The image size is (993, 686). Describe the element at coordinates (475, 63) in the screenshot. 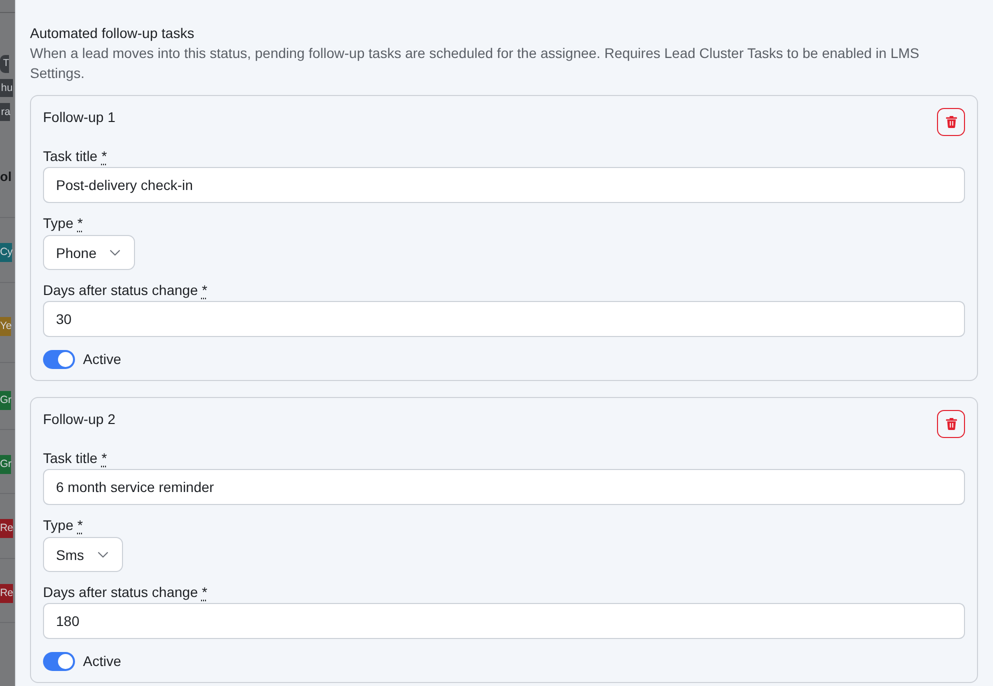

I see `section-description: When a lead moves into this status, pending follow-up tasks are scheduled for the assignee. Requires Lead Cluster Tasks to be enabled in LMS Settings.` at that location.